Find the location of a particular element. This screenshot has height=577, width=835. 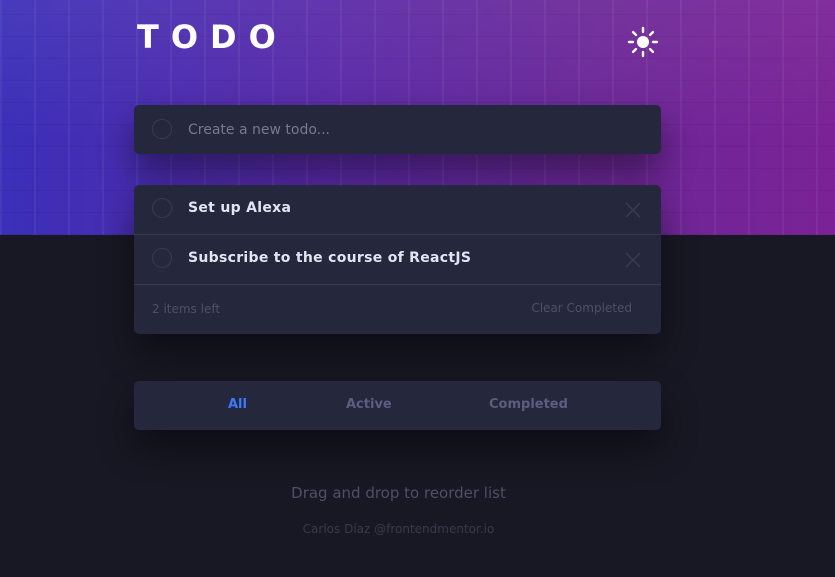

theme-toggle-button is located at coordinates (643, 42).